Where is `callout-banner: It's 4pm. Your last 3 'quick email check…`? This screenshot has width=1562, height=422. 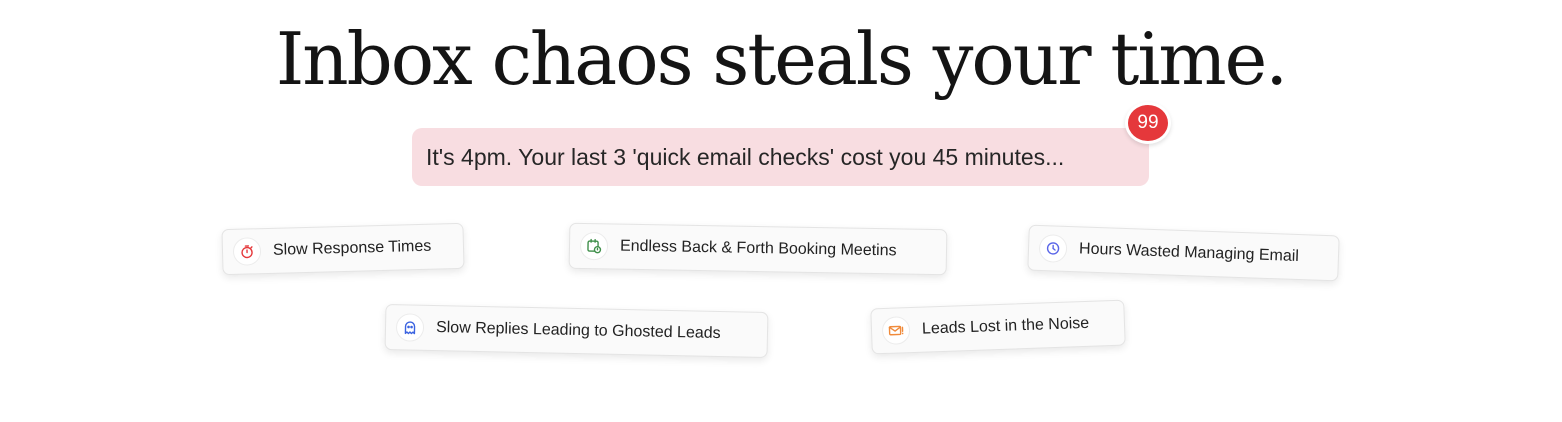 callout-banner: It's 4pm. Your last 3 'quick email check… is located at coordinates (780, 157).